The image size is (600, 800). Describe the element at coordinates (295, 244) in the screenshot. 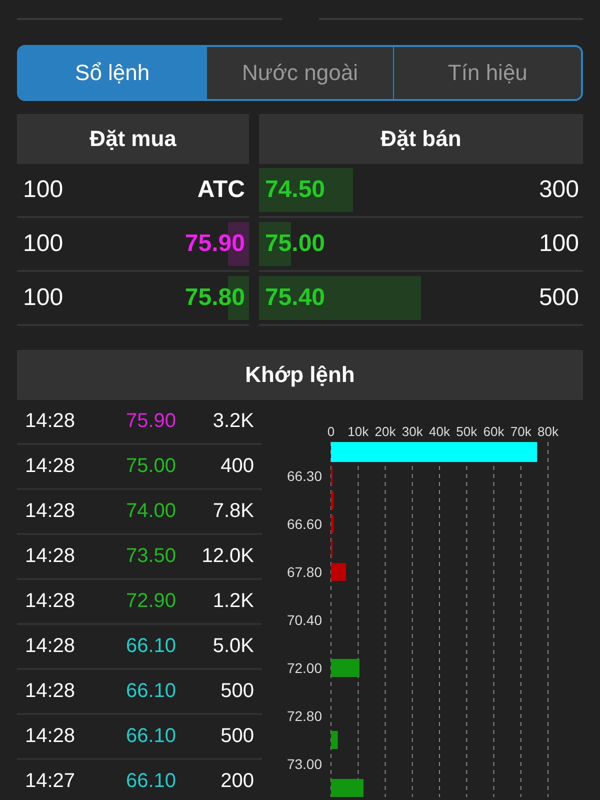

I see `ask-price: 75.00` at that location.